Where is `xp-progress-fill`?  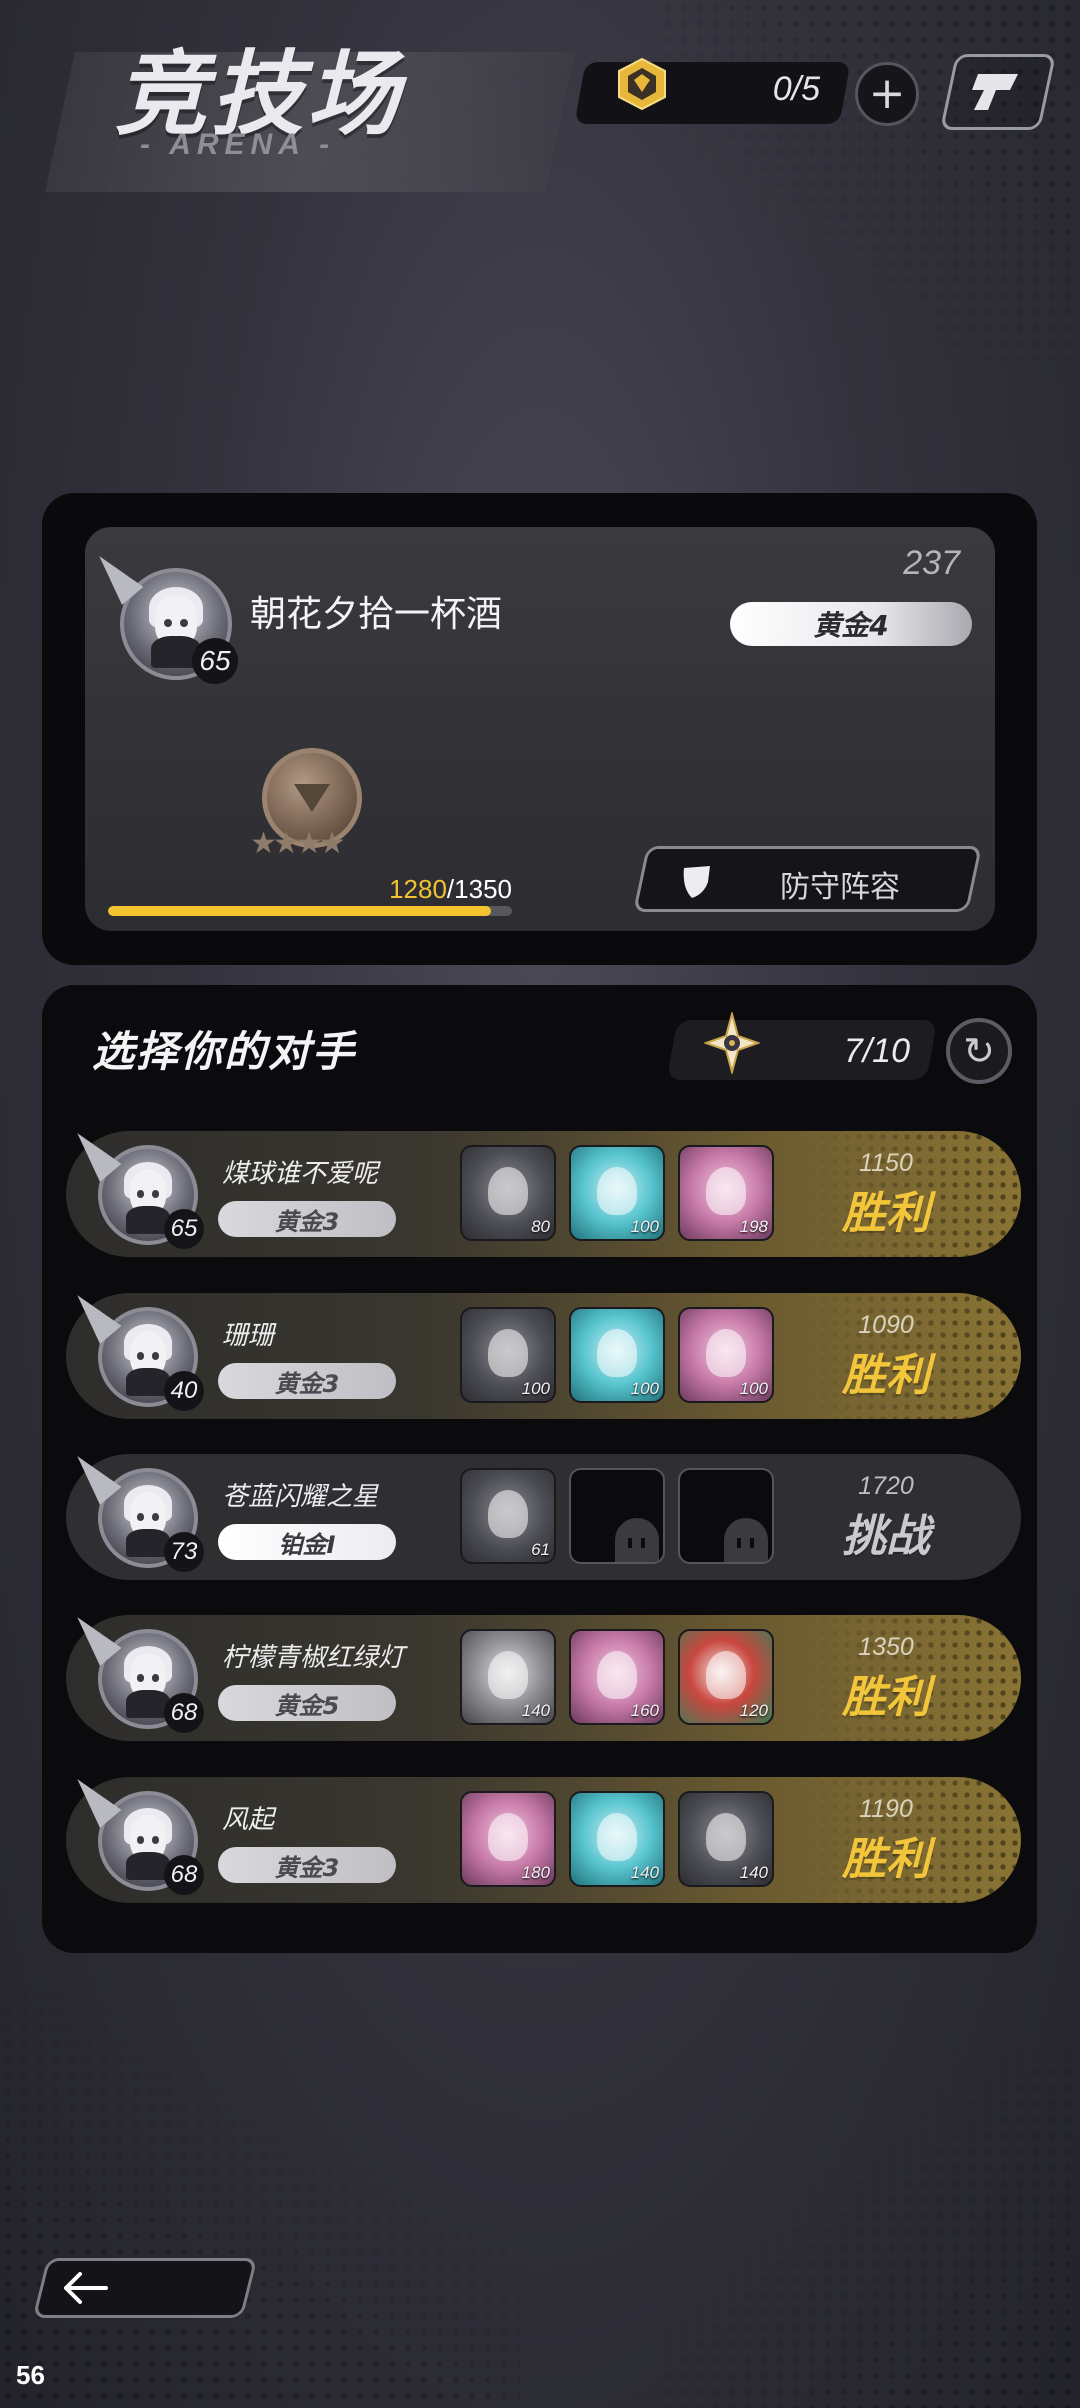 xp-progress-fill is located at coordinates (299, 911).